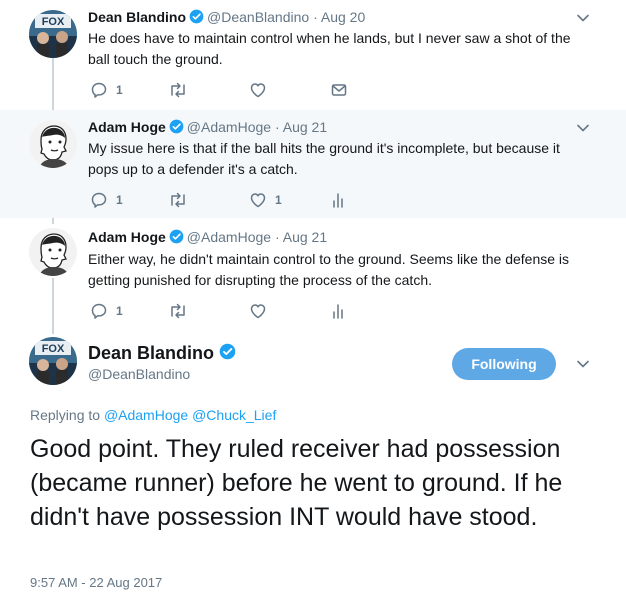 The width and height of the screenshot is (626, 595). I want to click on handle: @DeanBlandino, so click(258, 17).